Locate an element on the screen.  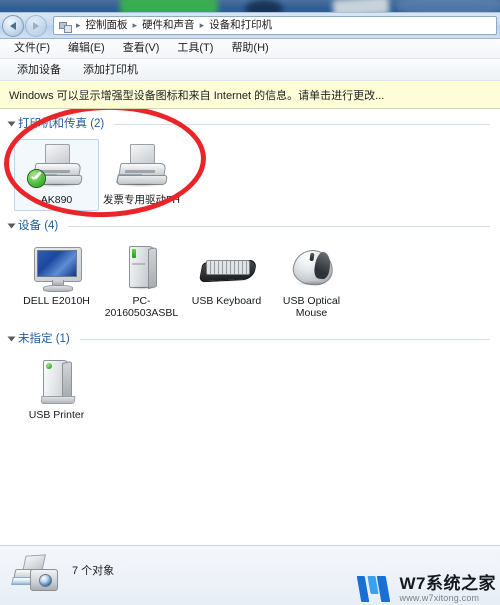
watermark-texts: W7系统之家 www.w7xitong.com is located at coordinates (448, 589).